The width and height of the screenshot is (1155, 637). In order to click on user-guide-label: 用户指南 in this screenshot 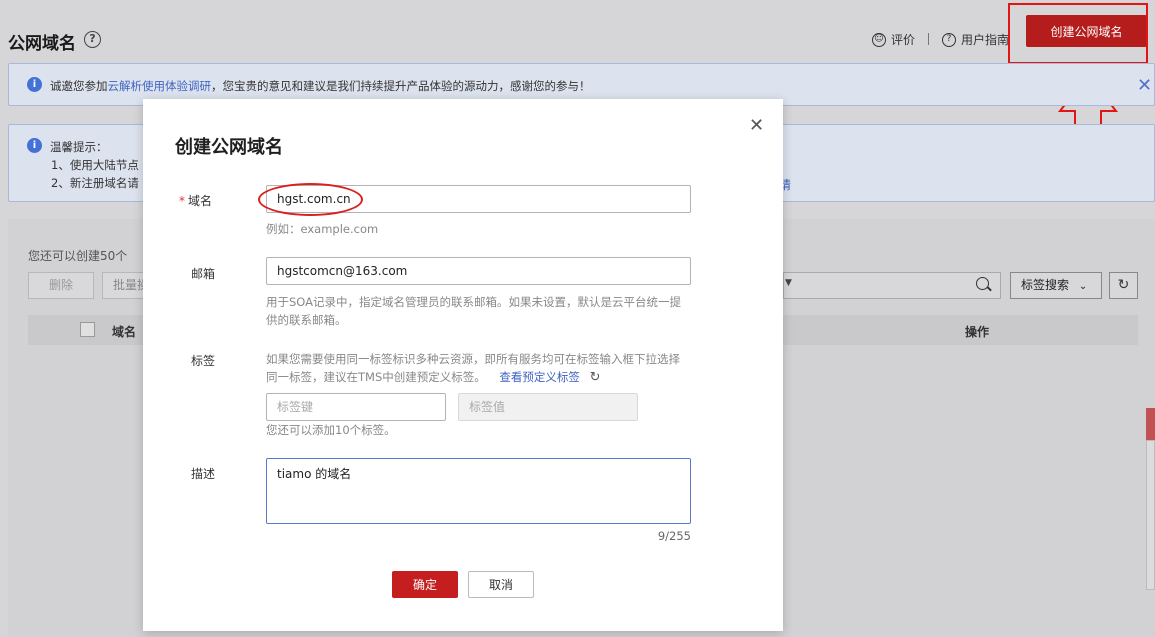, I will do `click(985, 40)`.